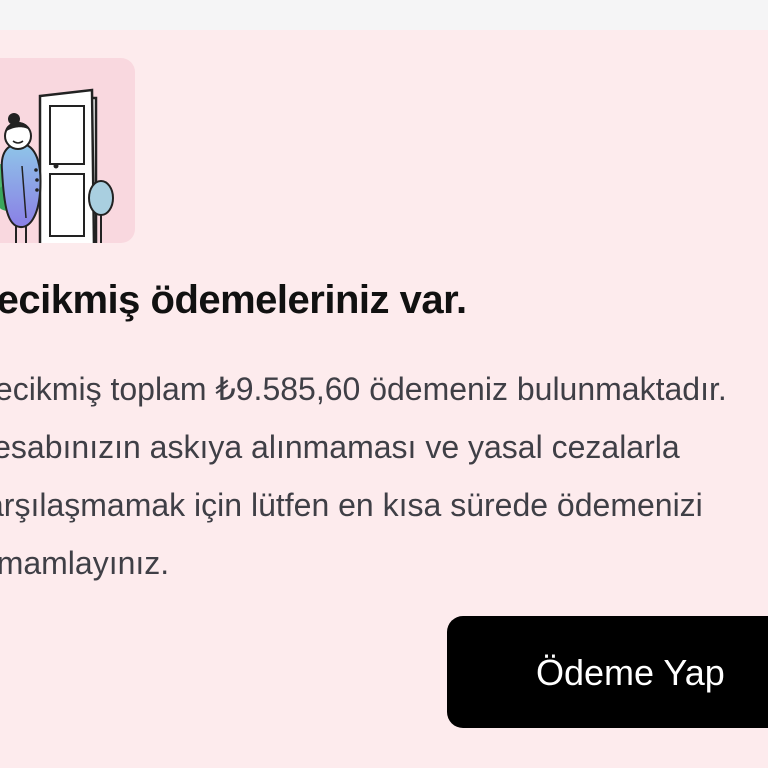  Describe the element at coordinates (630, 672) in the screenshot. I see `pay-button-label: Ödeme Yap` at that location.